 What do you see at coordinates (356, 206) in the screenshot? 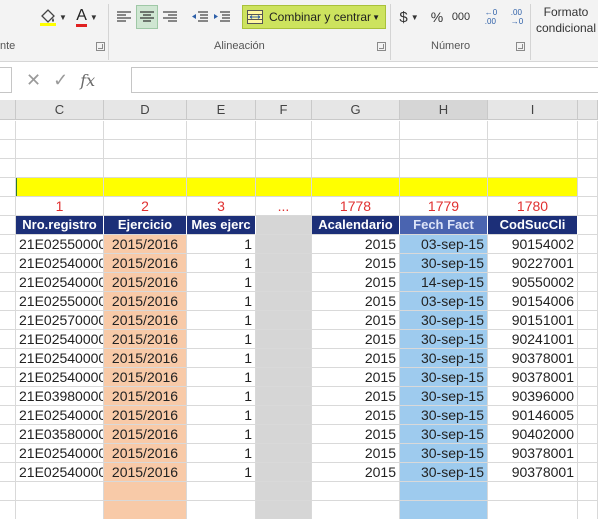
I see `index-cell: 1778` at bounding box center [356, 206].